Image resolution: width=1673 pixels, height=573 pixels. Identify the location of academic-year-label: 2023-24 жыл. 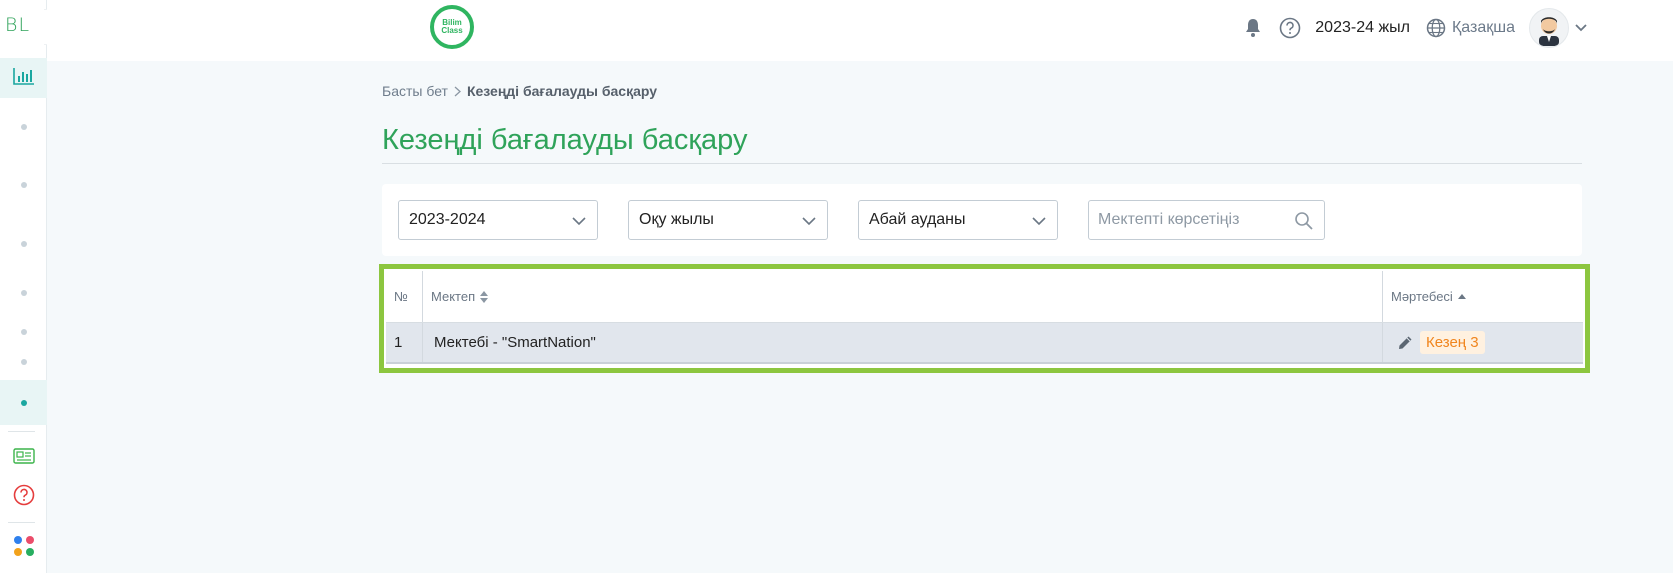
(1362, 28).